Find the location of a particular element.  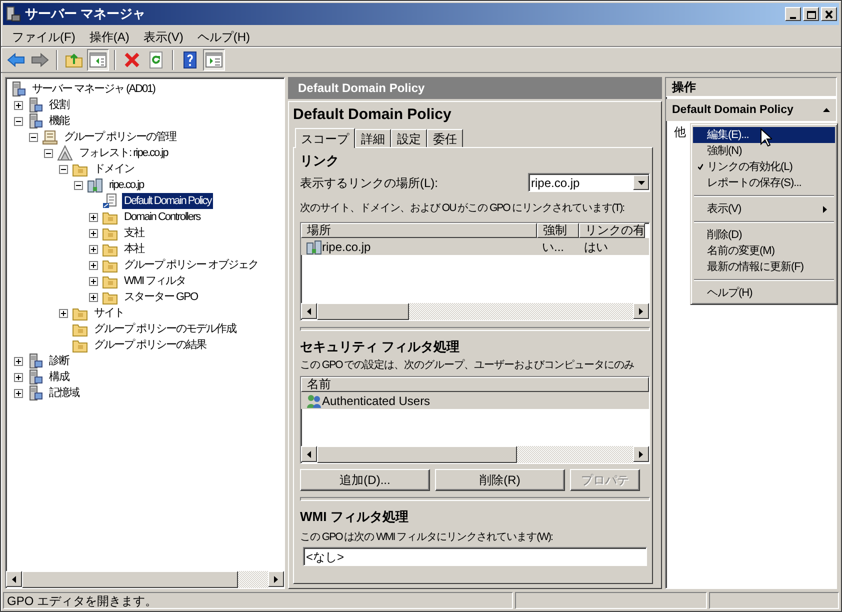

server-manager-icon is located at coordinates (13, 14).